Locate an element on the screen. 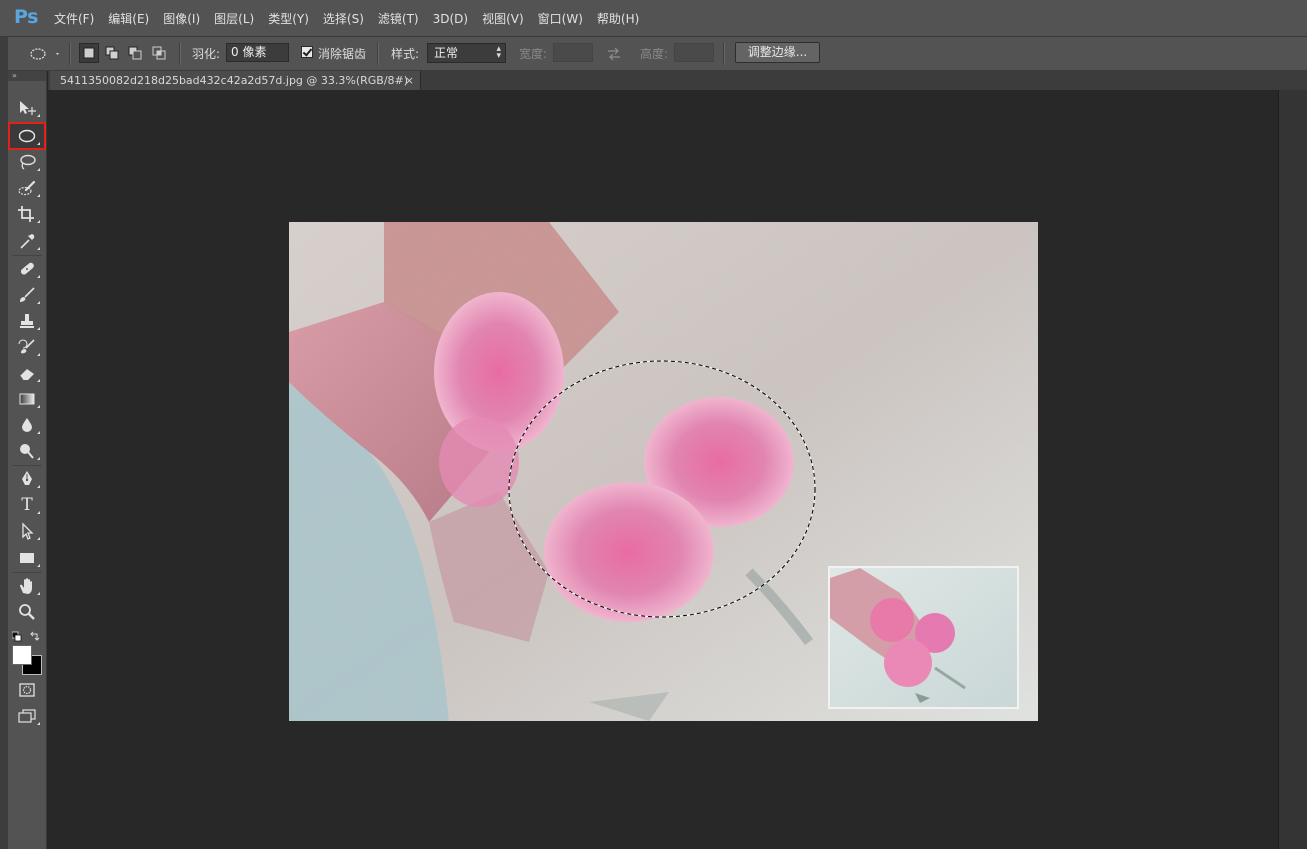  bandage-icon is located at coordinates (27, 268).